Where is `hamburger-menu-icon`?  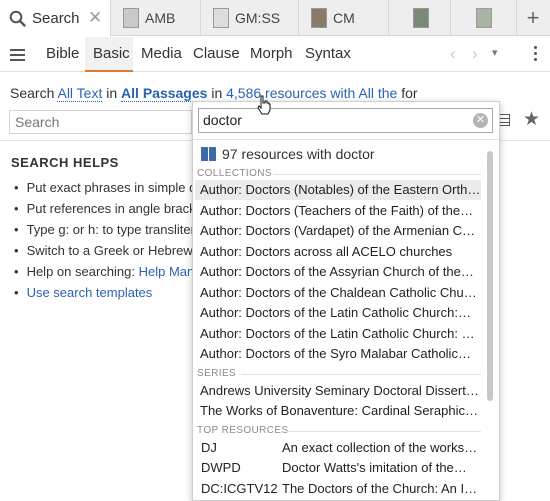
hamburger-menu-icon is located at coordinates (17, 55).